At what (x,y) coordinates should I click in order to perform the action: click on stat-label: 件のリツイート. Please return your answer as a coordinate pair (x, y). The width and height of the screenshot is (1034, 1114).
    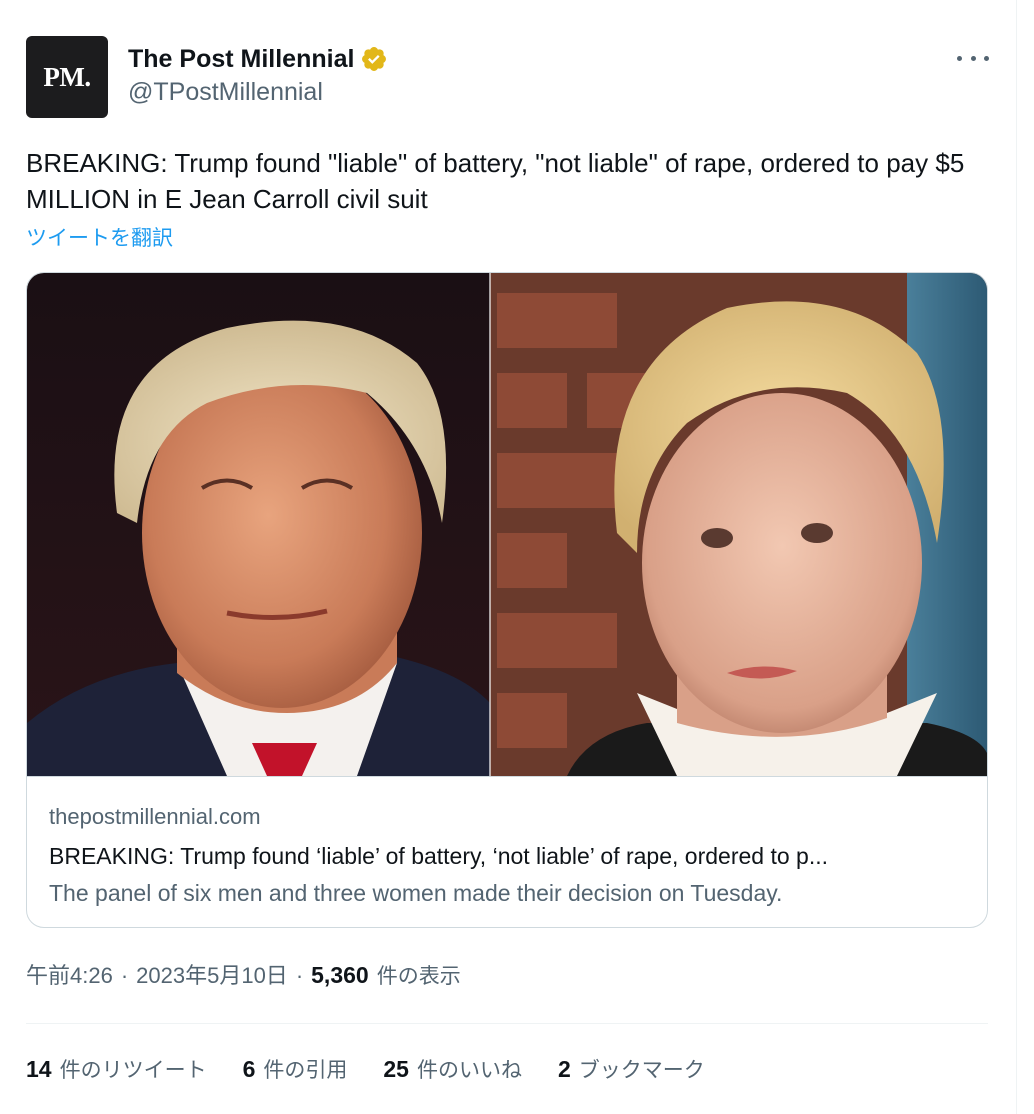
    Looking at the image, I should click on (133, 1070).